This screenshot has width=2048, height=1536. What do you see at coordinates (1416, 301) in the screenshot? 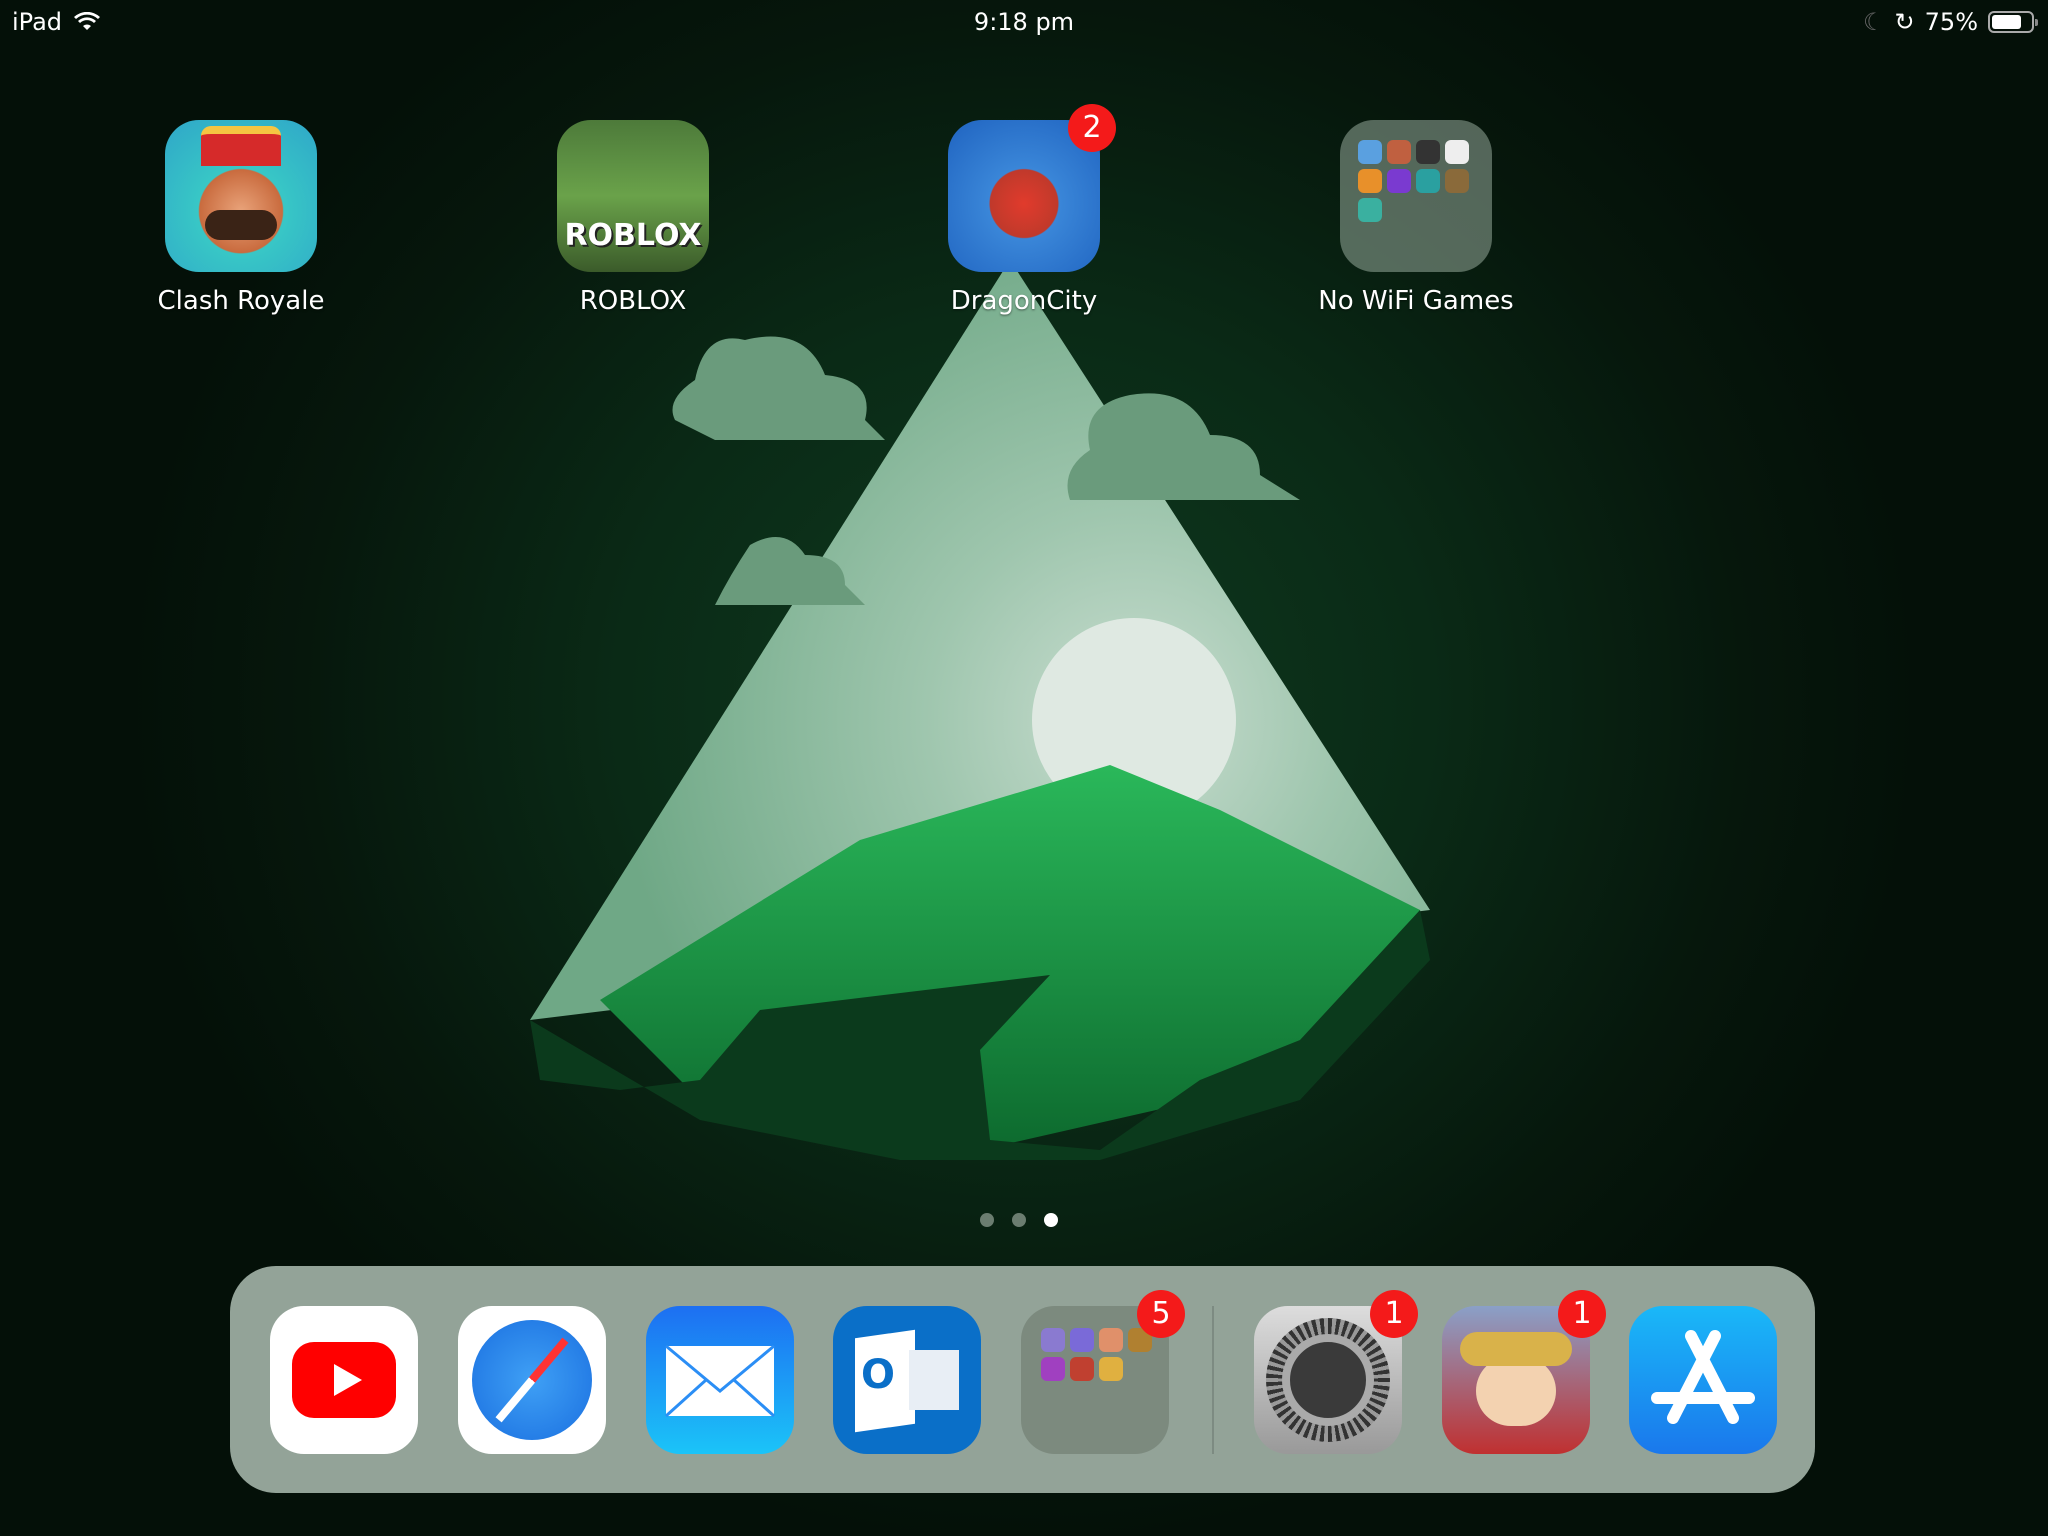
I see `app-label: No WiFi Games` at bounding box center [1416, 301].